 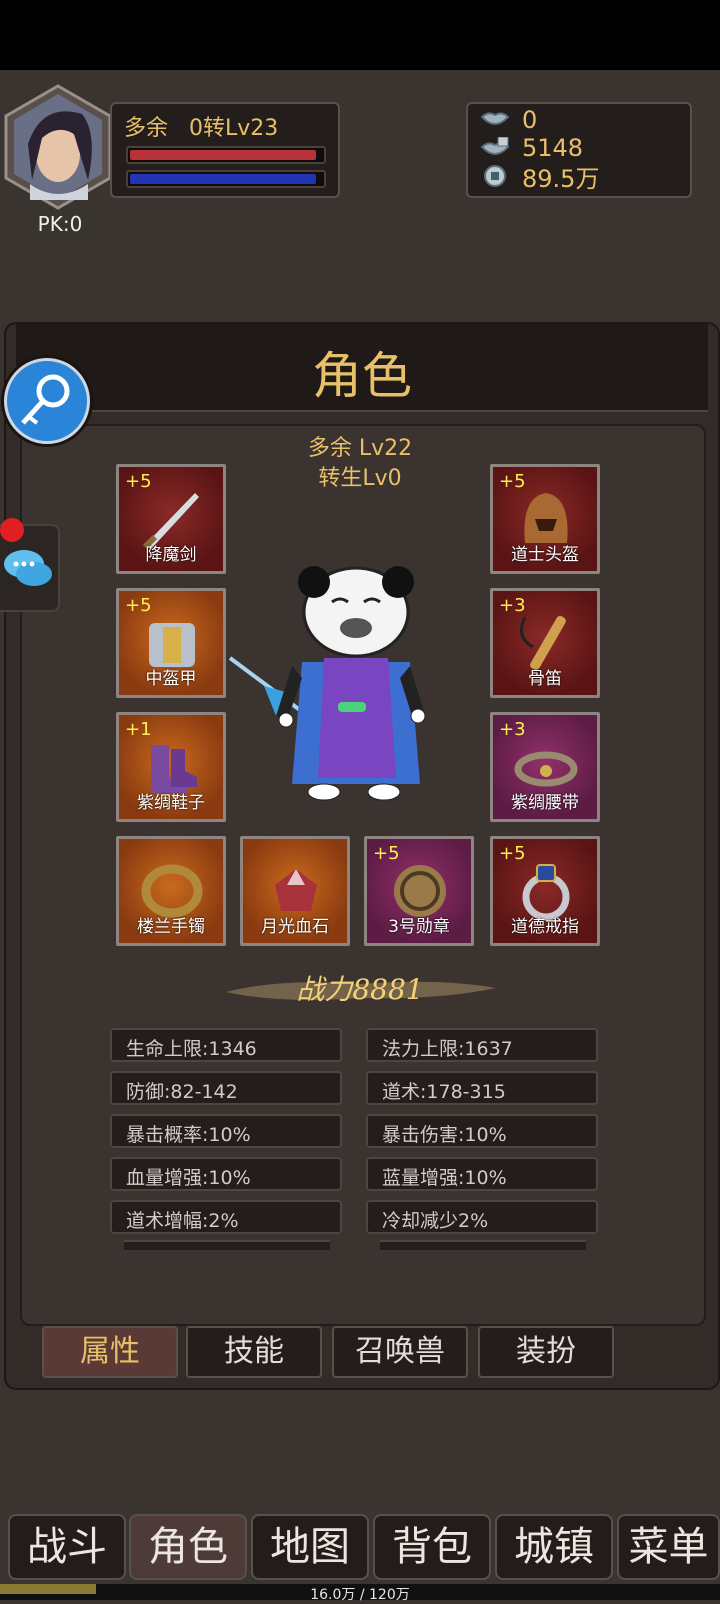 I want to click on stat-row: 暴击伤害:10%, so click(x=482, y=1131).